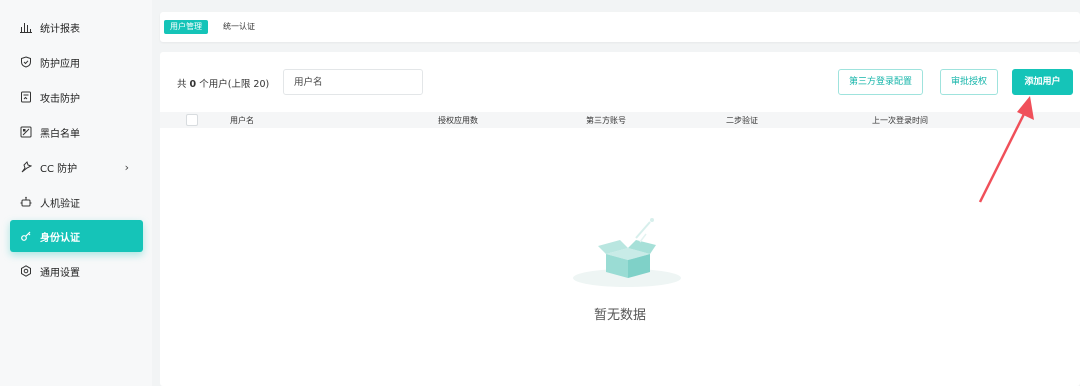 The image size is (1080, 386). I want to click on sidebar-item-cc-protection: CC 防护 ›, so click(76, 167).